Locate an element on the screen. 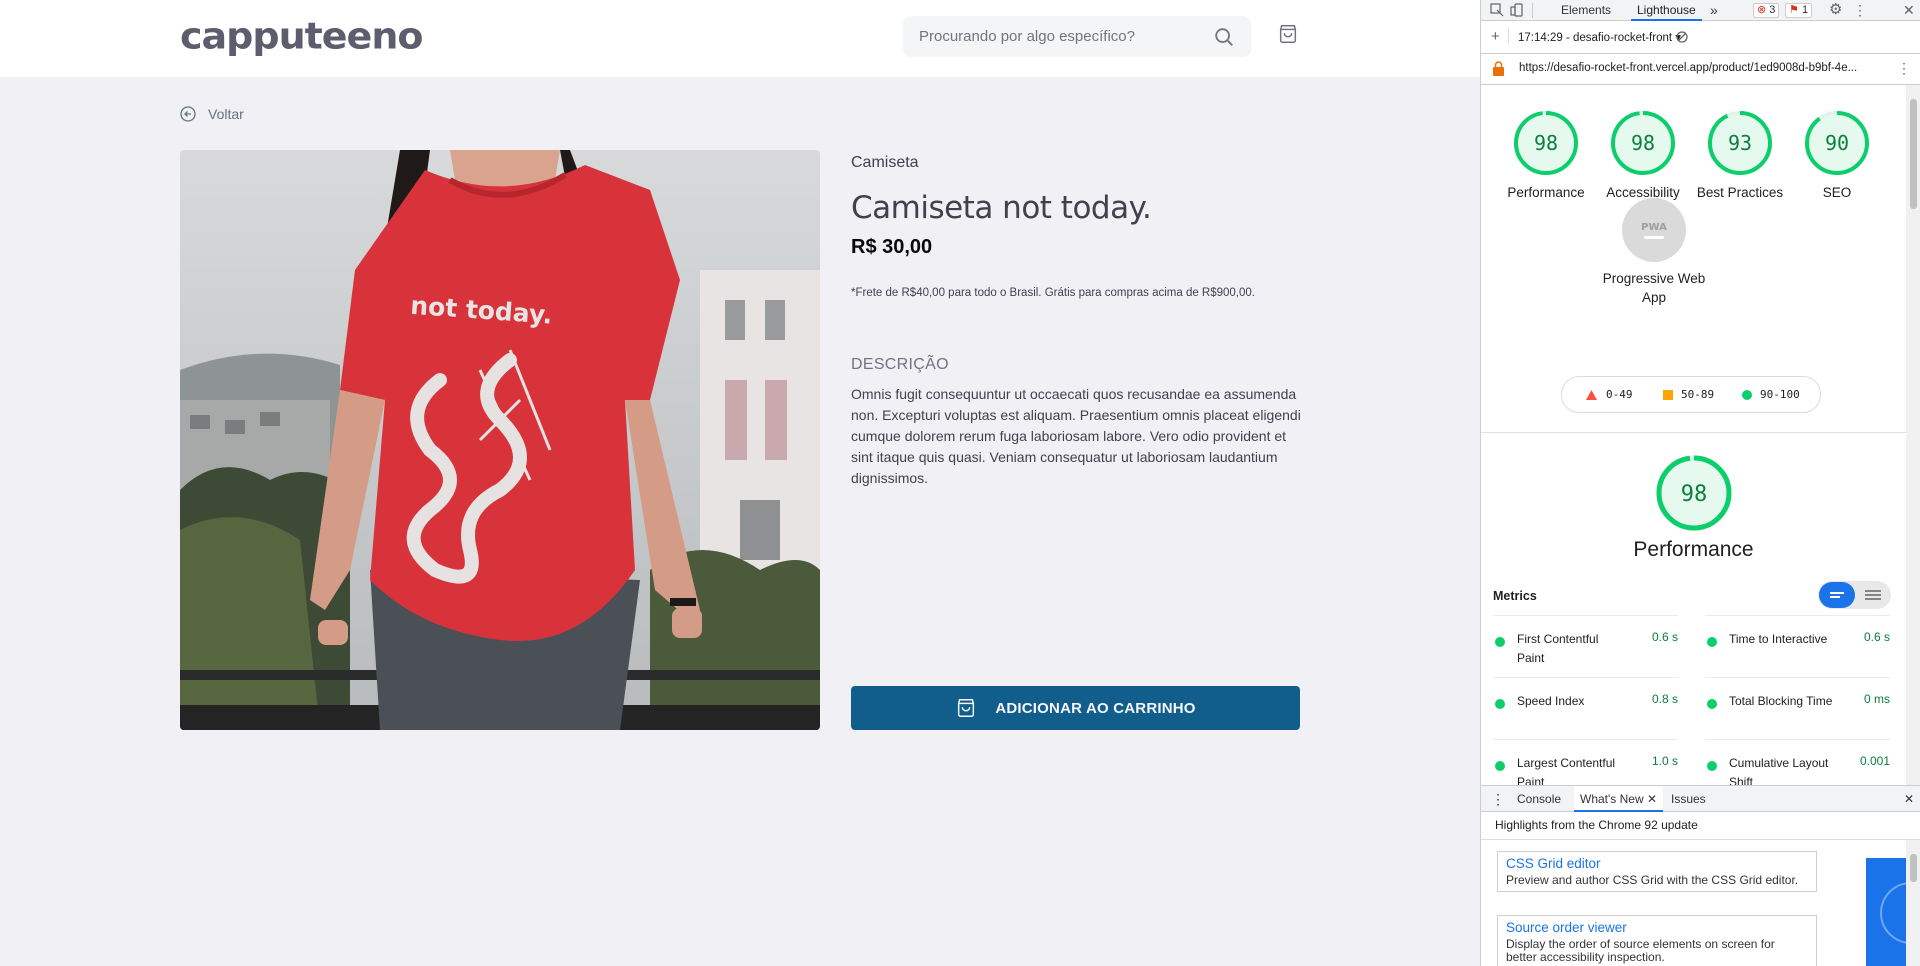 This screenshot has height=966, width=1920. tab-whats-new: What's New ✕ is located at coordinates (1619, 799).